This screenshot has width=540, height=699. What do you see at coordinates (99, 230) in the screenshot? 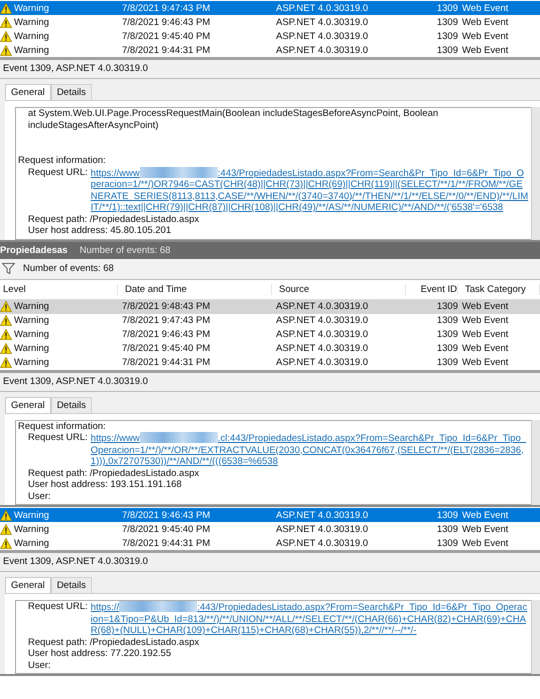
I see `field-text: User host address: 45.80.105.201` at bounding box center [99, 230].